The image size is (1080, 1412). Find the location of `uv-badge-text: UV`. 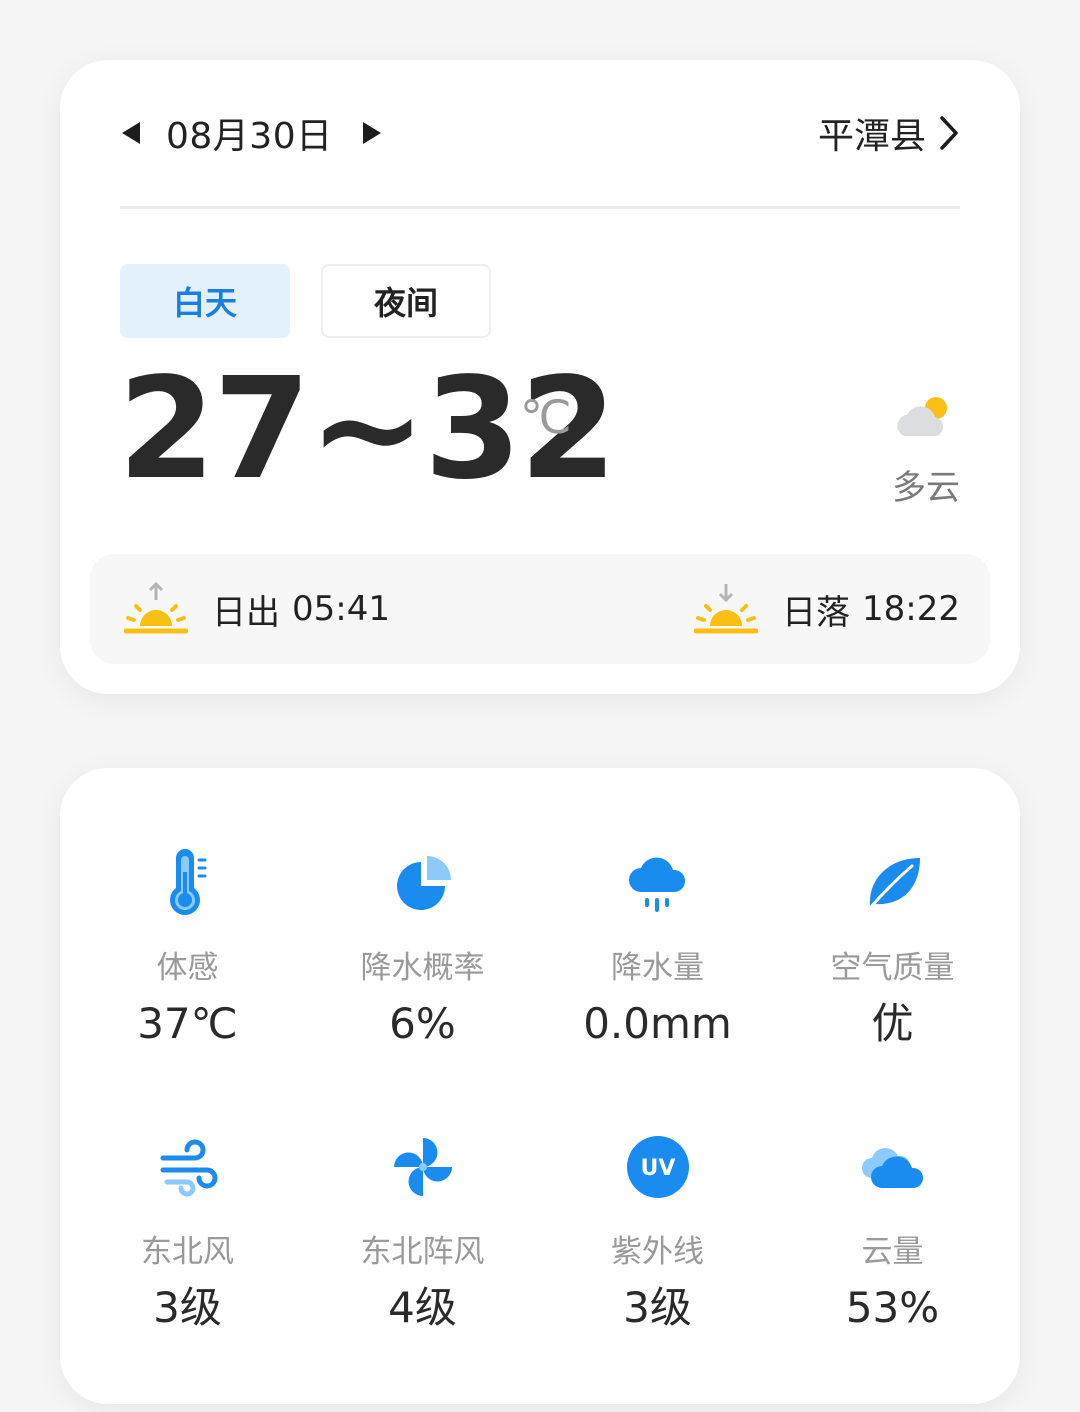

uv-badge-text: UV is located at coordinates (657, 1168).